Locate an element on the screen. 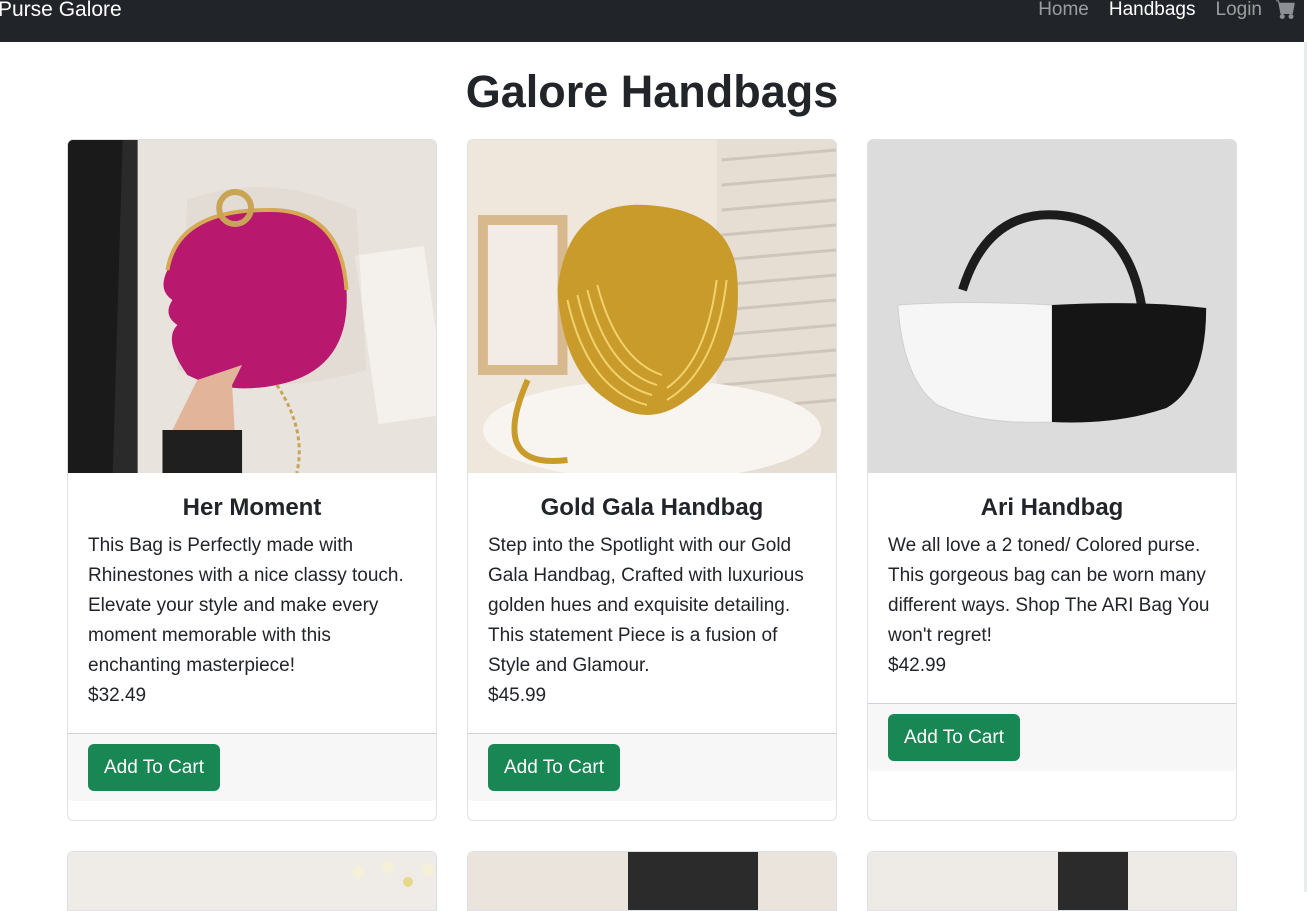 The height and width of the screenshot is (911, 1307). product-price: $42.99 is located at coordinates (917, 665).